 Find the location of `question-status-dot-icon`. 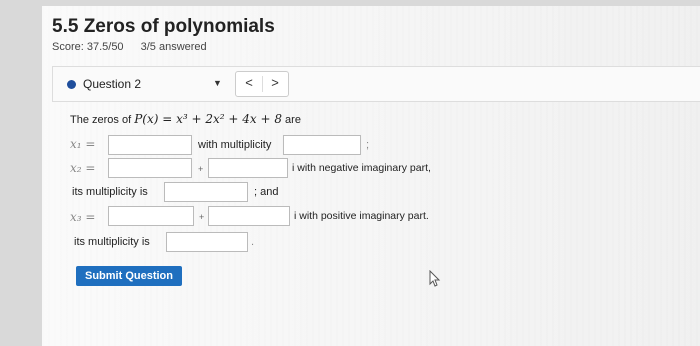

question-status-dot-icon is located at coordinates (71, 84).